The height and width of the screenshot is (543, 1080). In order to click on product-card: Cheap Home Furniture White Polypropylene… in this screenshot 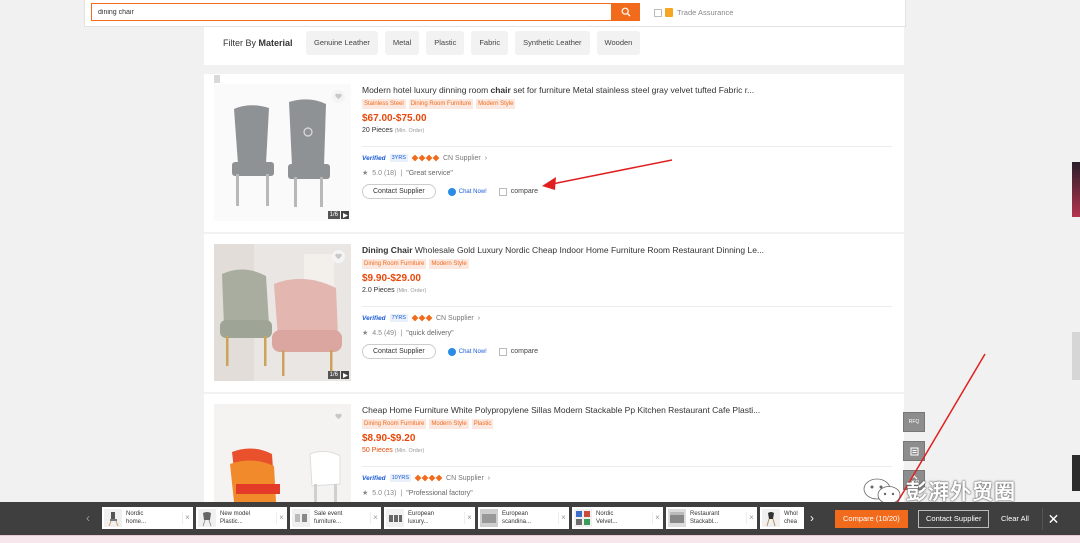, I will do `click(554, 448)`.